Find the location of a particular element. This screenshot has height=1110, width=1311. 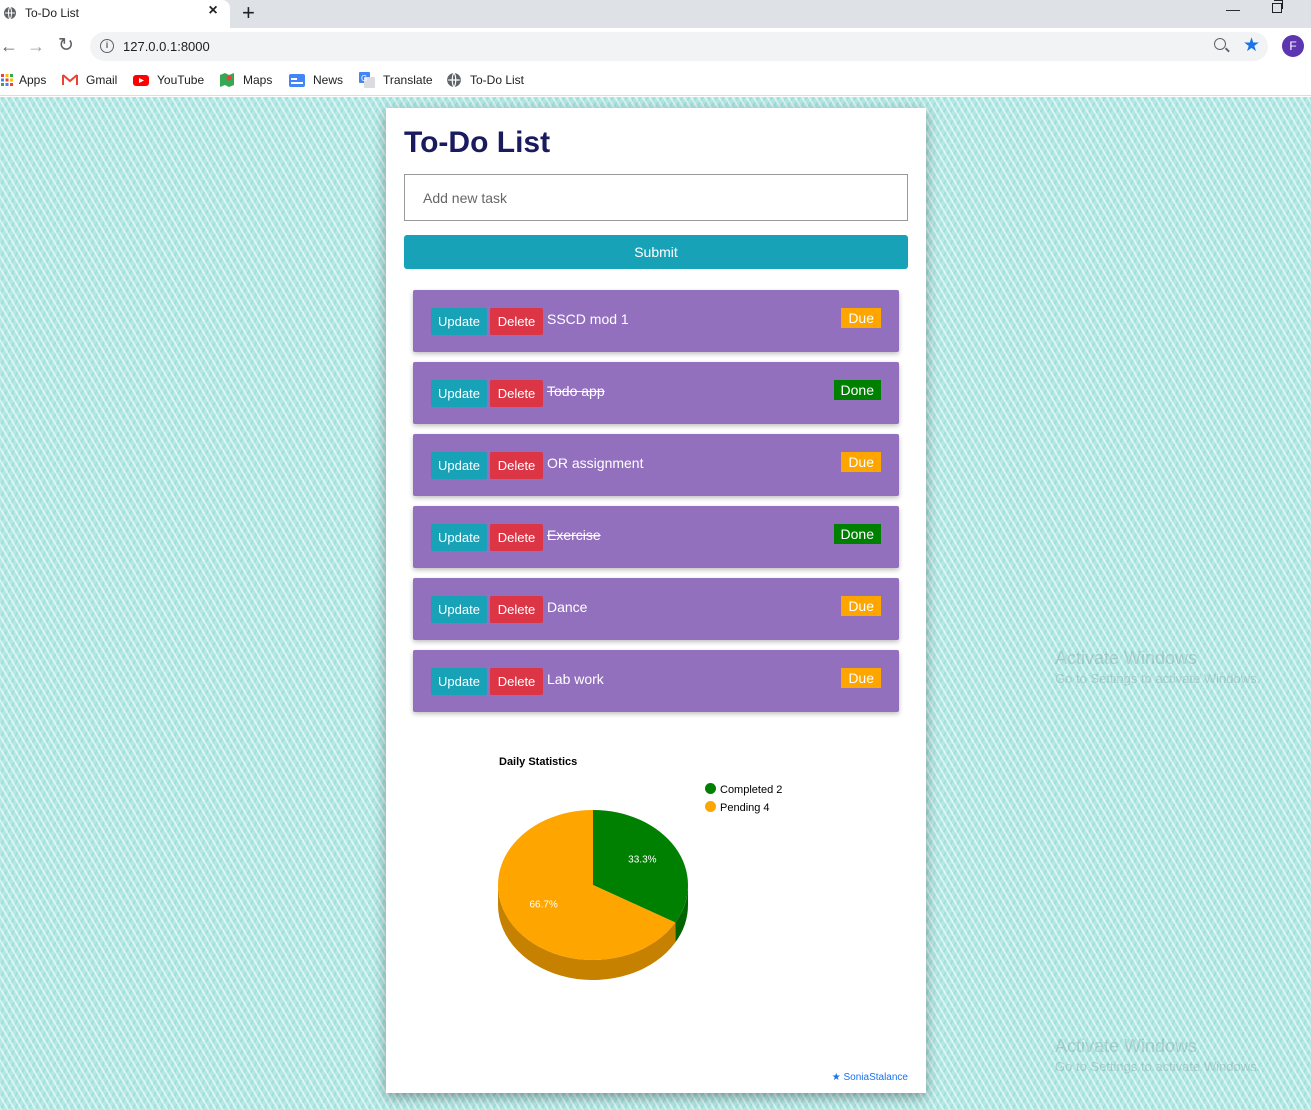

legend-completed: Completed 2 is located at coordinates (743, 790).